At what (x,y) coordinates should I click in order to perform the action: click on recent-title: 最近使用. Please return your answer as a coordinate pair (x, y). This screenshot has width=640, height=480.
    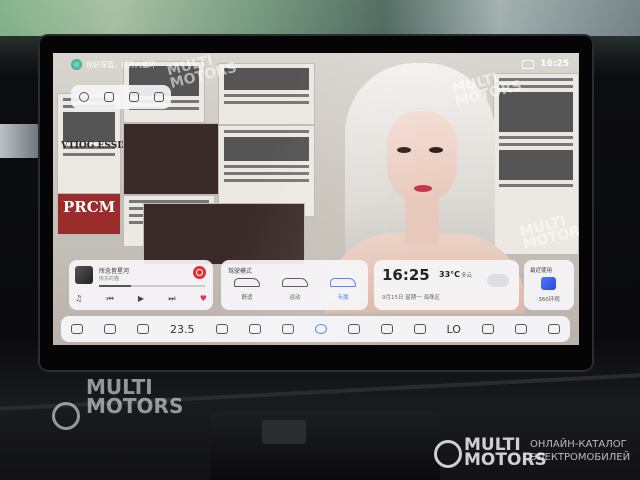
    Looking at the image, I should click on (541, 271).